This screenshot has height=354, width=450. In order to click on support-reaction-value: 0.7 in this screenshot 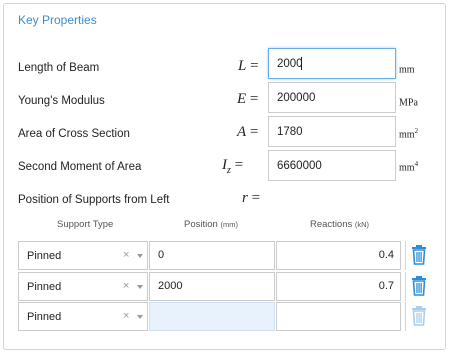, I will do `click(338, 286)`.